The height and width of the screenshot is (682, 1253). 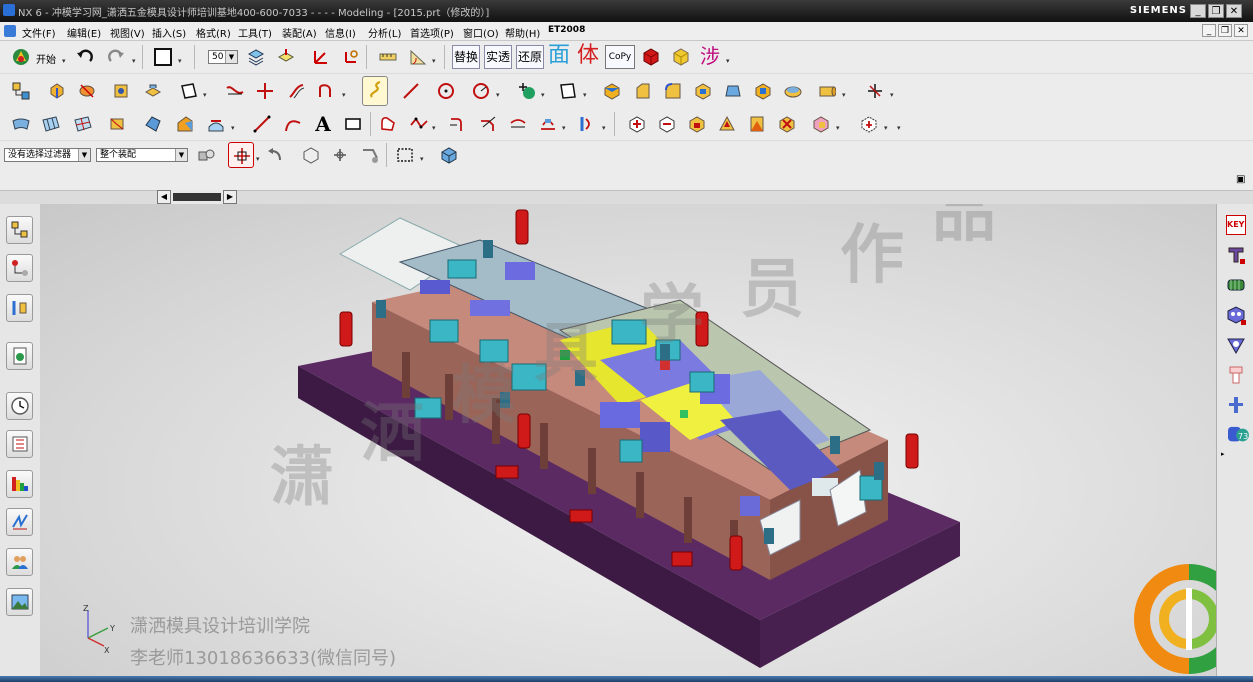 What do you see at coordinates (370, 155) in the screenshot?
I see `select-edge-button` at bounding box center [370, 155].